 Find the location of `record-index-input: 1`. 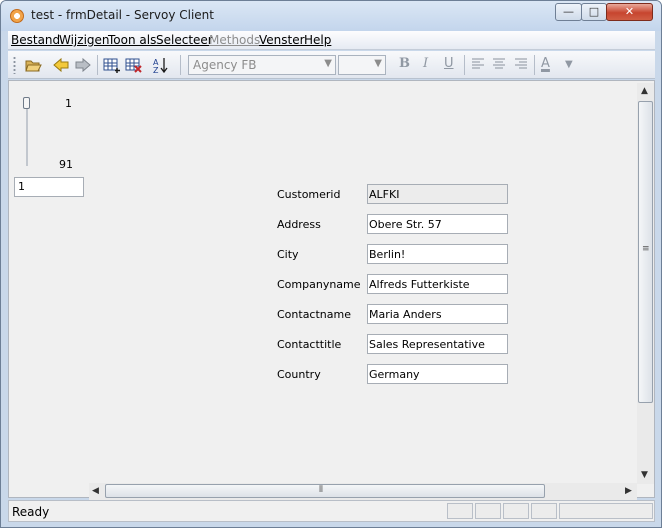

record-index-input: 1 is located at coordinates (49, 187).